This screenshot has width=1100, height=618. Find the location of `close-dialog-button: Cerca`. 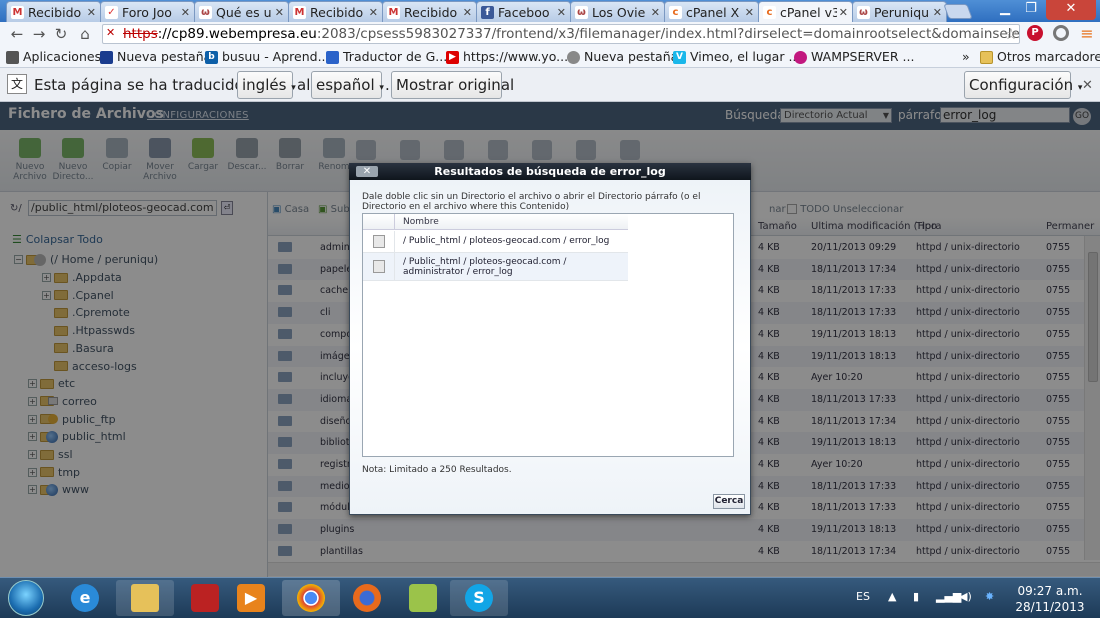

close-dialog-button: Cerca is located at coordinates (729, 501).